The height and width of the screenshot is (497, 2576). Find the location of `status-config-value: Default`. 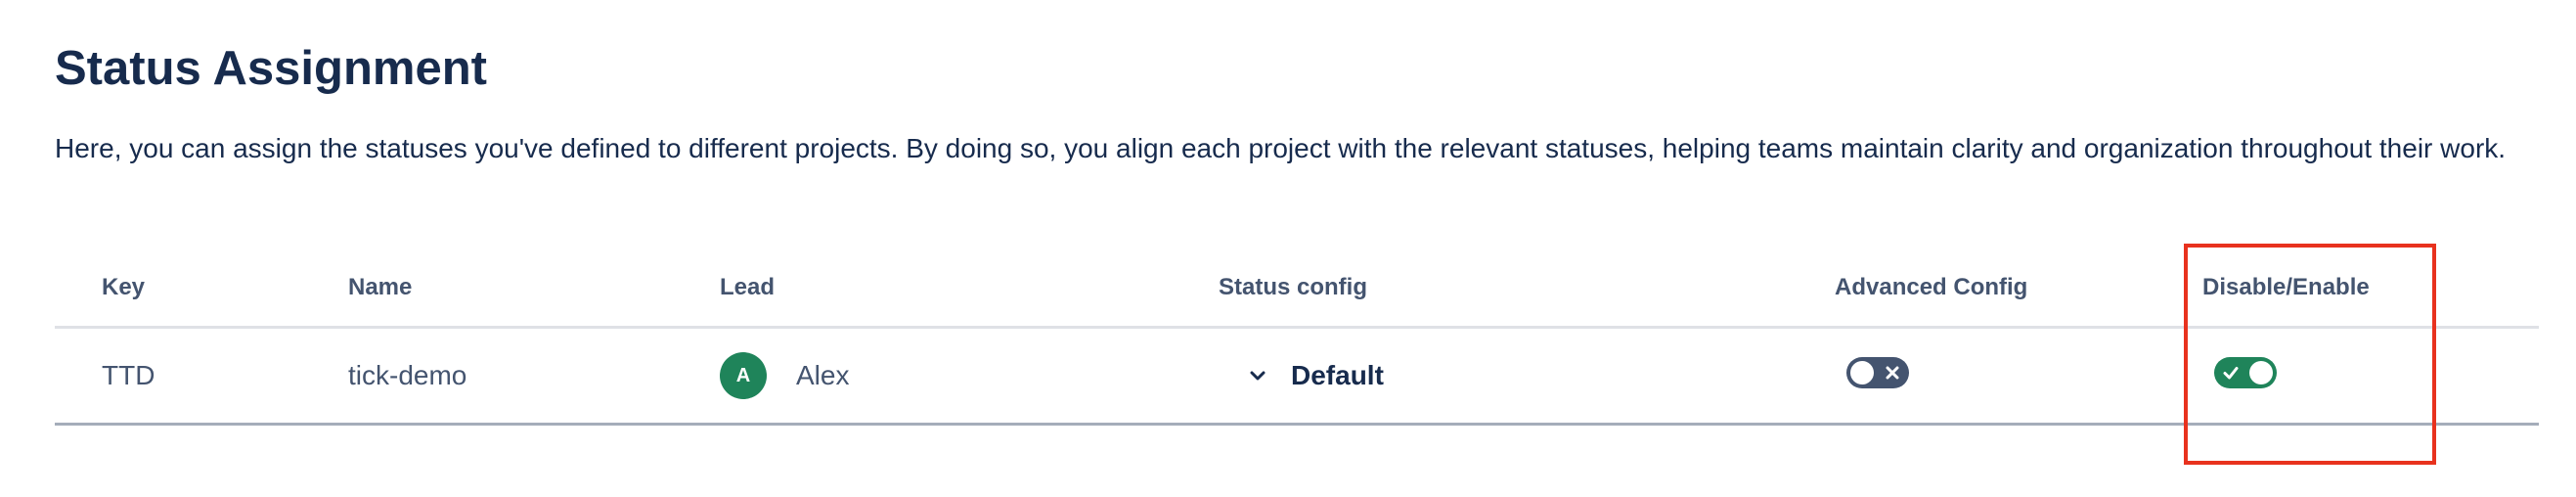

status-config-value: Default is located at coordinates (1337, 375).